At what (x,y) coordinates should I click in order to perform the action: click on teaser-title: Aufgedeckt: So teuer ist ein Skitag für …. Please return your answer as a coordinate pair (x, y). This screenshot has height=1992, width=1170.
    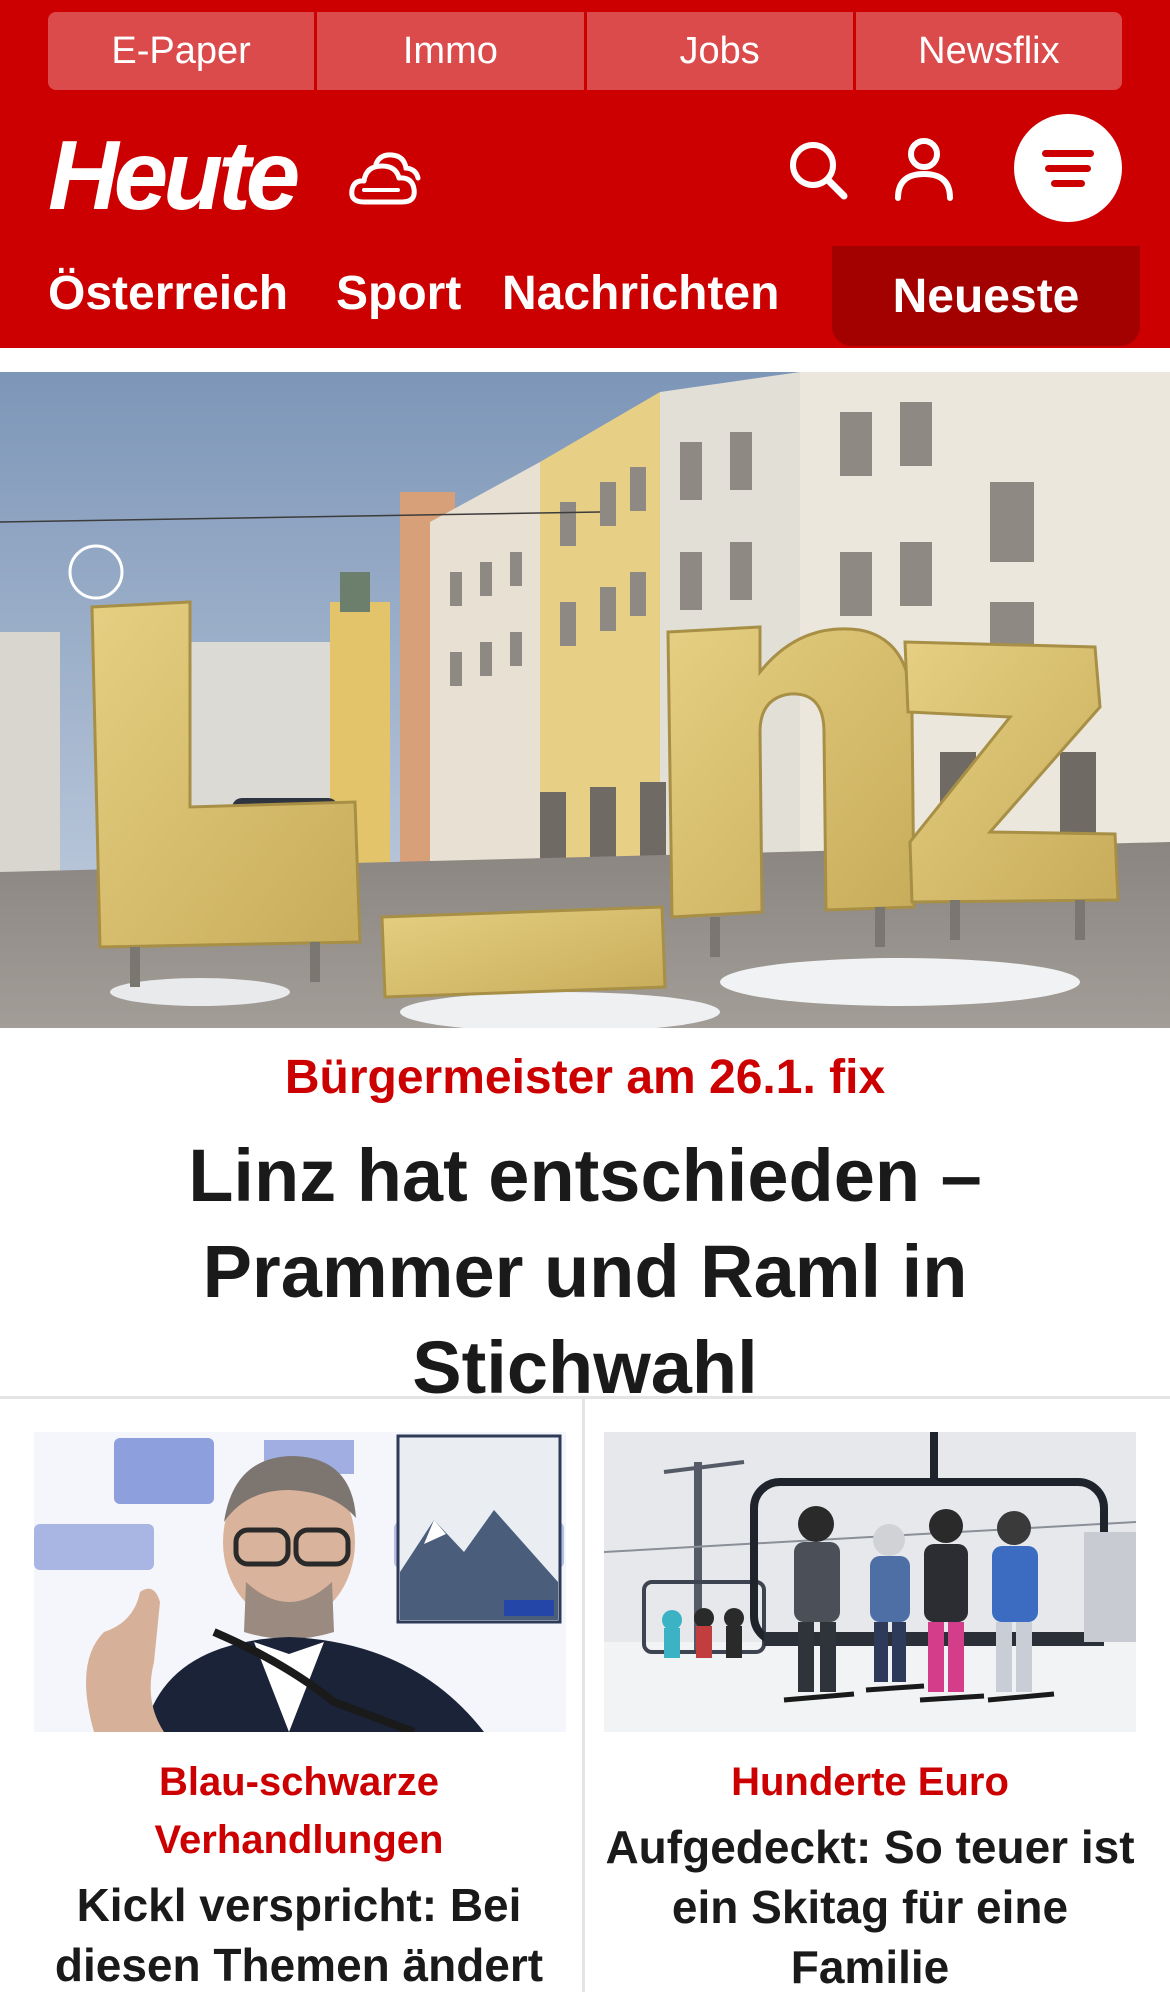
    Looking at the image, I should click on (870, 1904).